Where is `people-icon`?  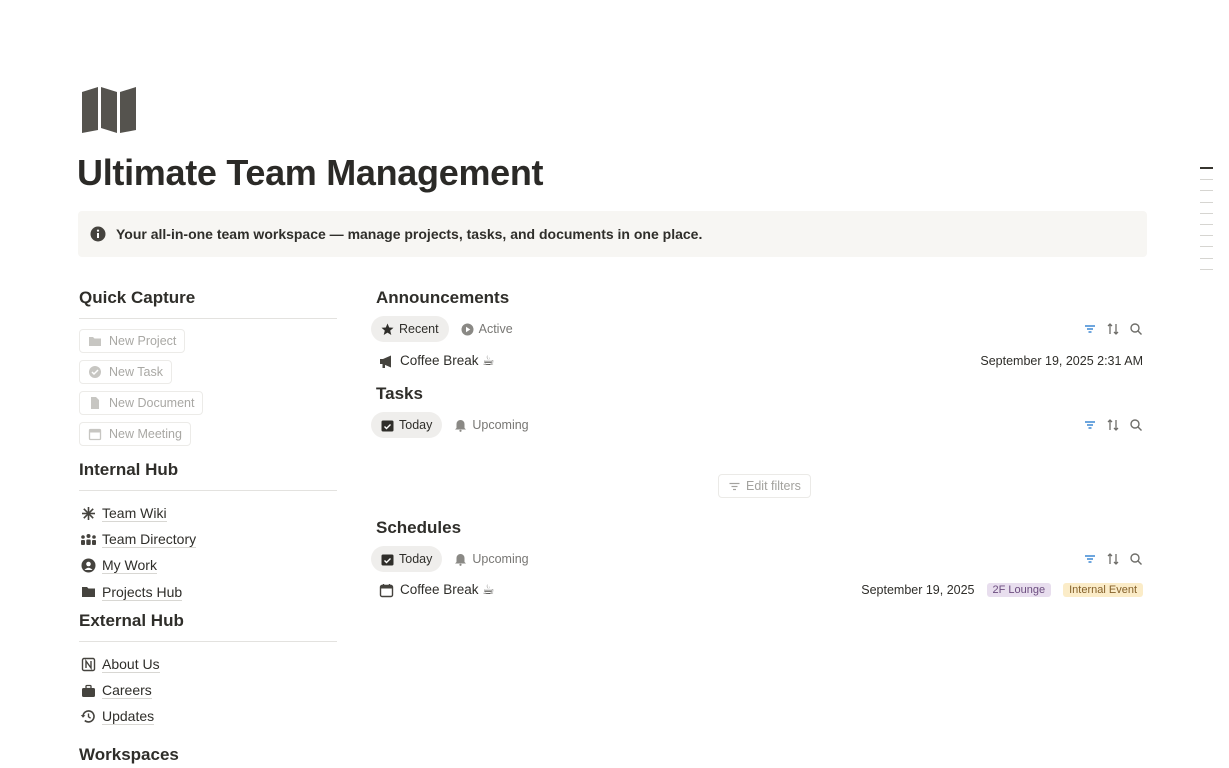
people-icon is located at coordinates (88, 539).